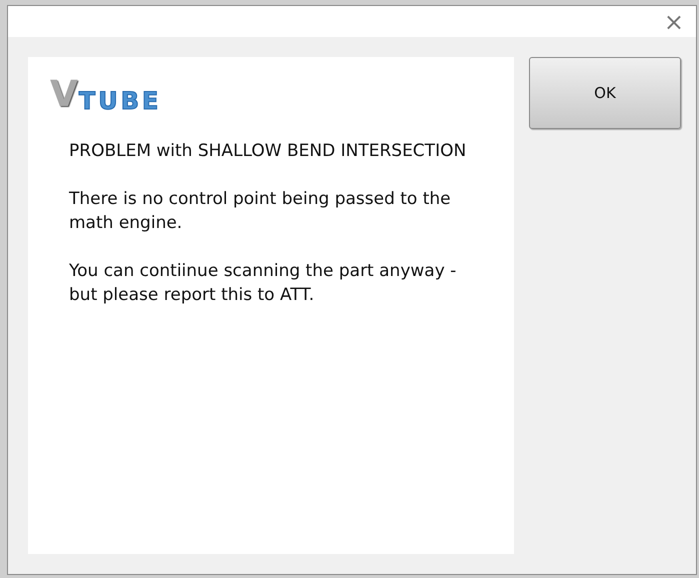 This screenshot has height=578, width=699. I want to click on message-text: You can contiinue scanning the part anyway - but please report this to ATT., so click(263, 283).